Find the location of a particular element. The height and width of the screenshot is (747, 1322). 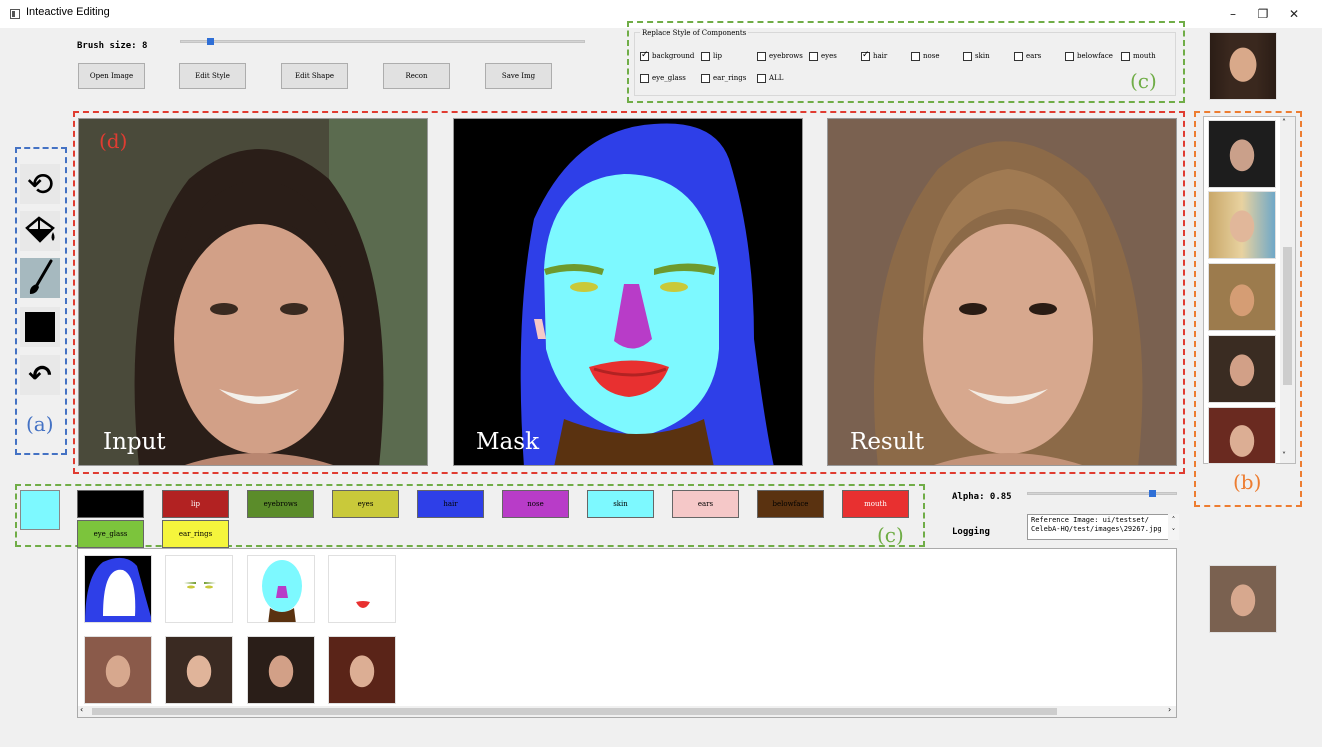

reference-face-thumbnail is located at coordinates (1243, 66).